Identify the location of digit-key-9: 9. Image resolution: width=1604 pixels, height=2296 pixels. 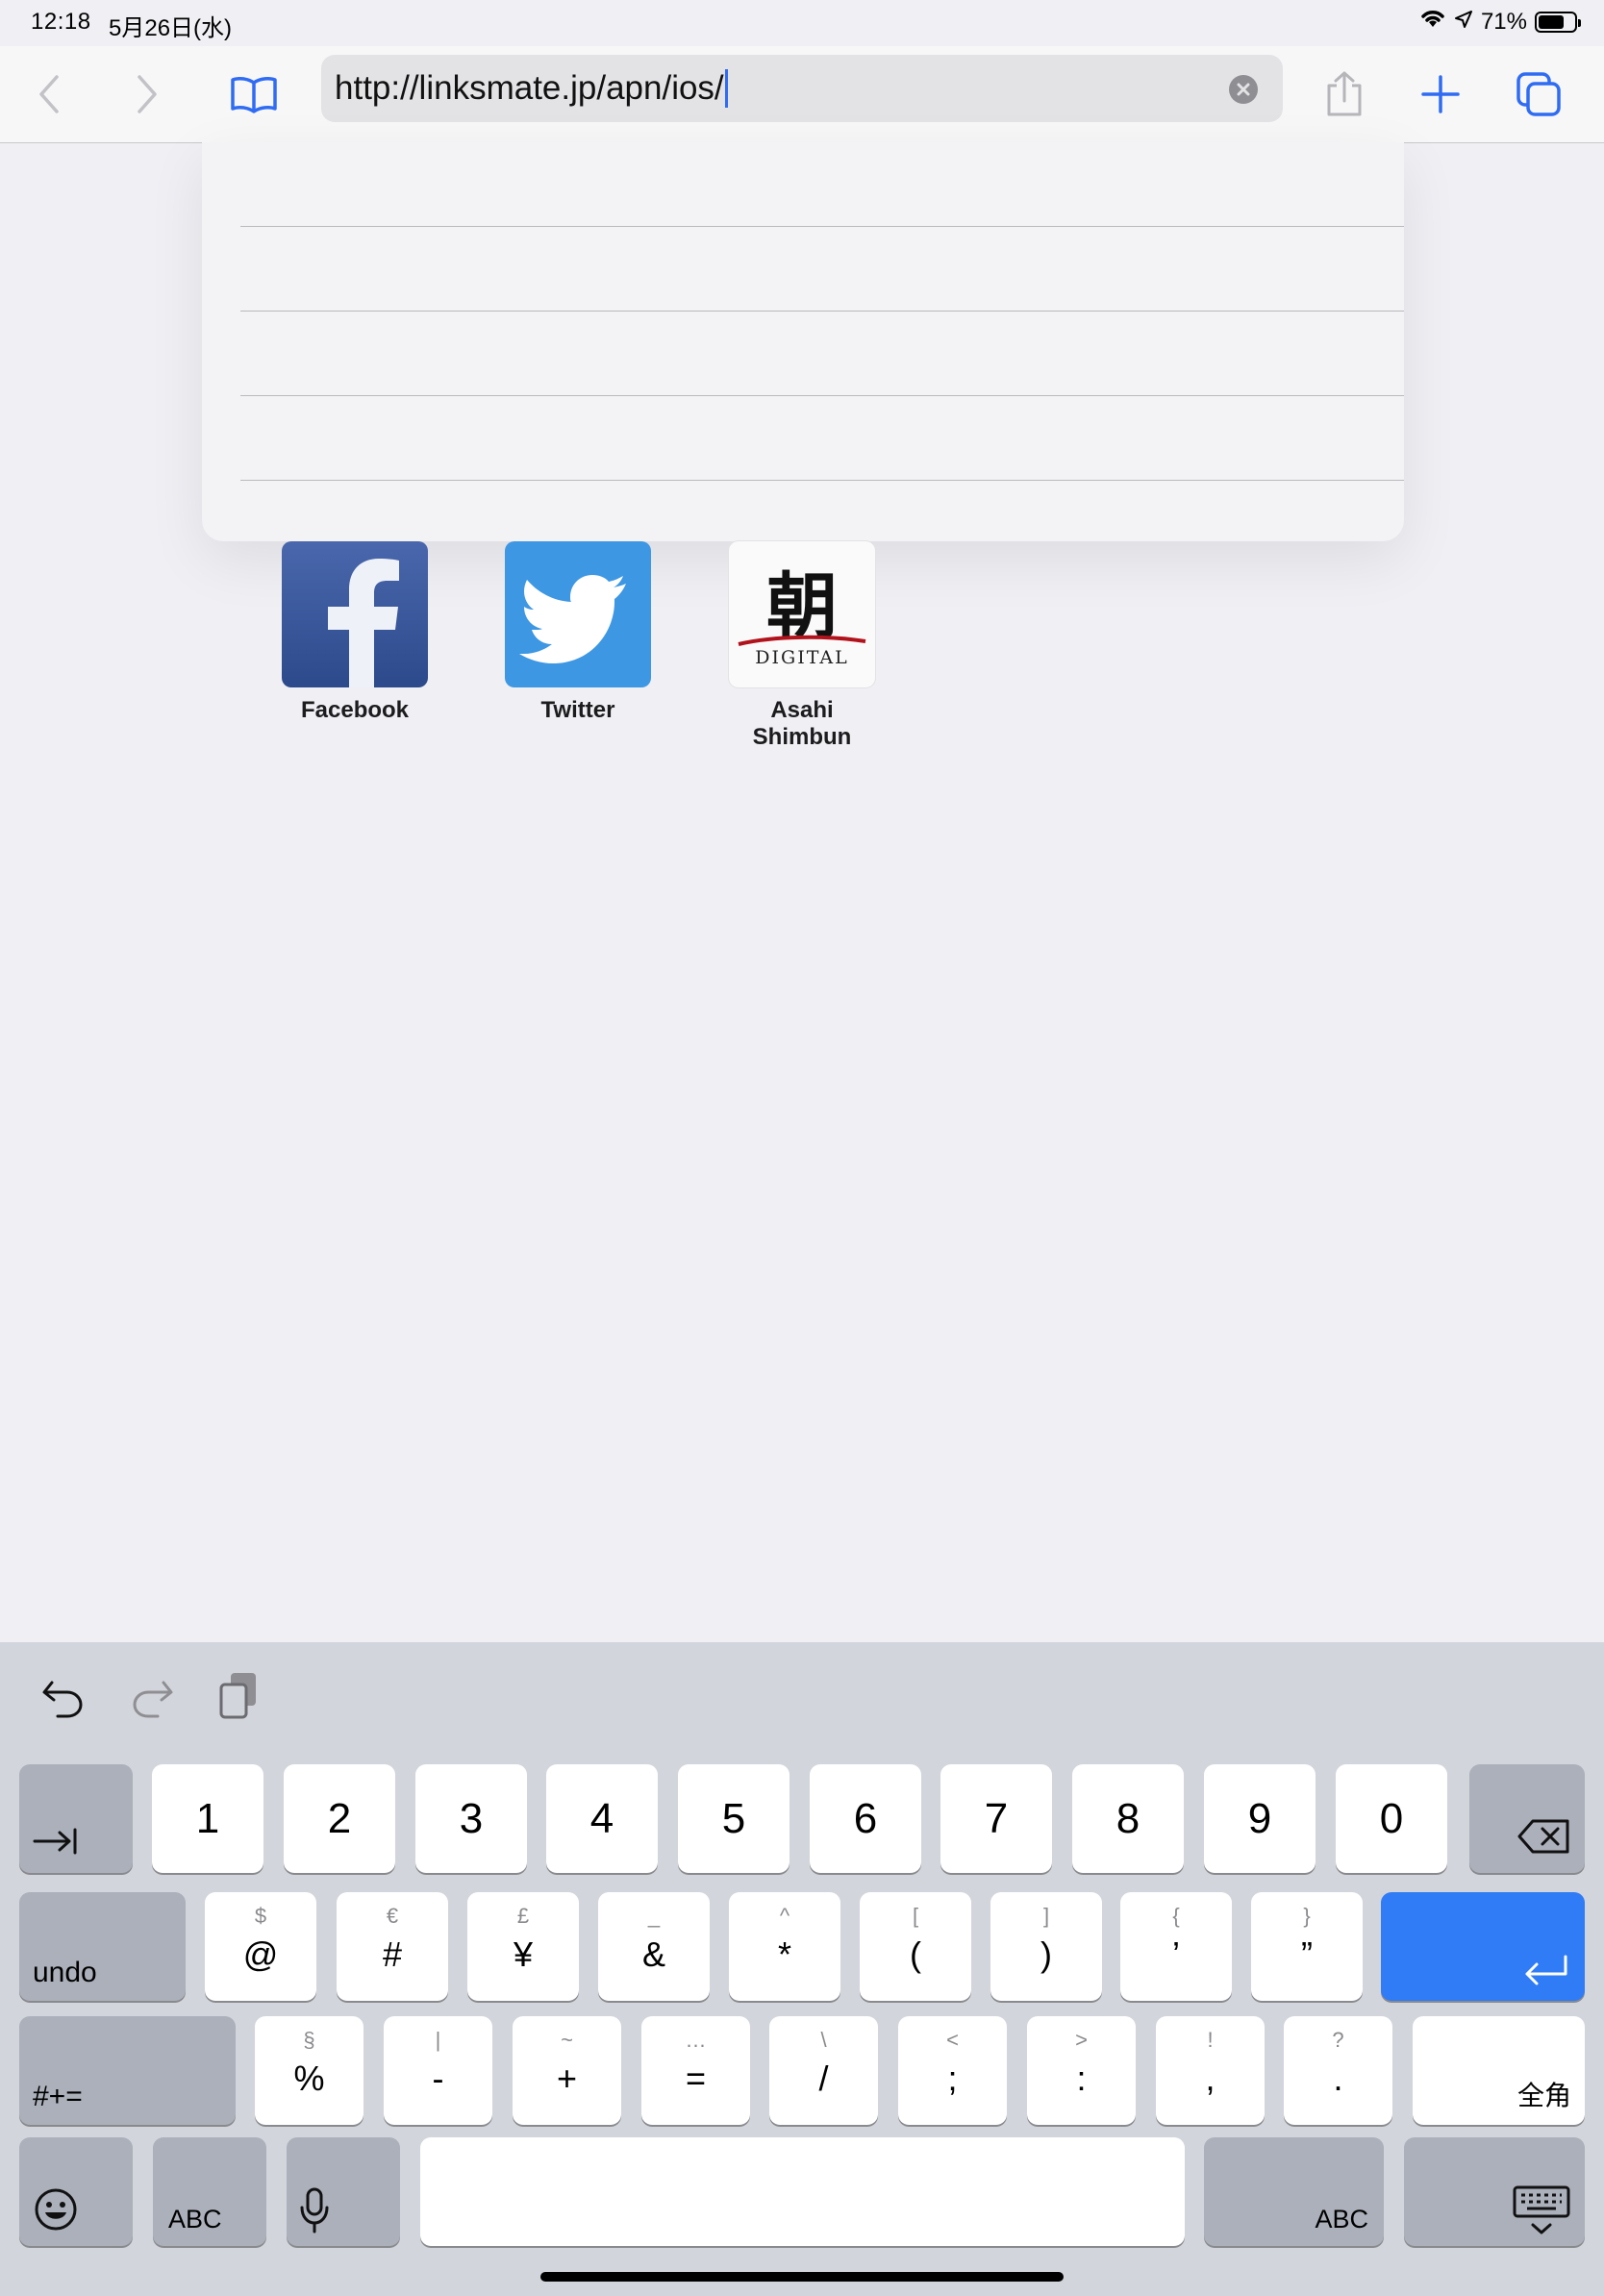
(1260, 1818).